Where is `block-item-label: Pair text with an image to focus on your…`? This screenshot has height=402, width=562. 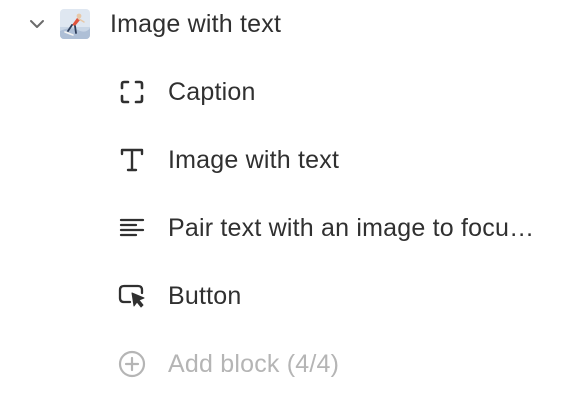
block-item-label: Pair text with an image to focus on your… is located at coordinates (354, 227).